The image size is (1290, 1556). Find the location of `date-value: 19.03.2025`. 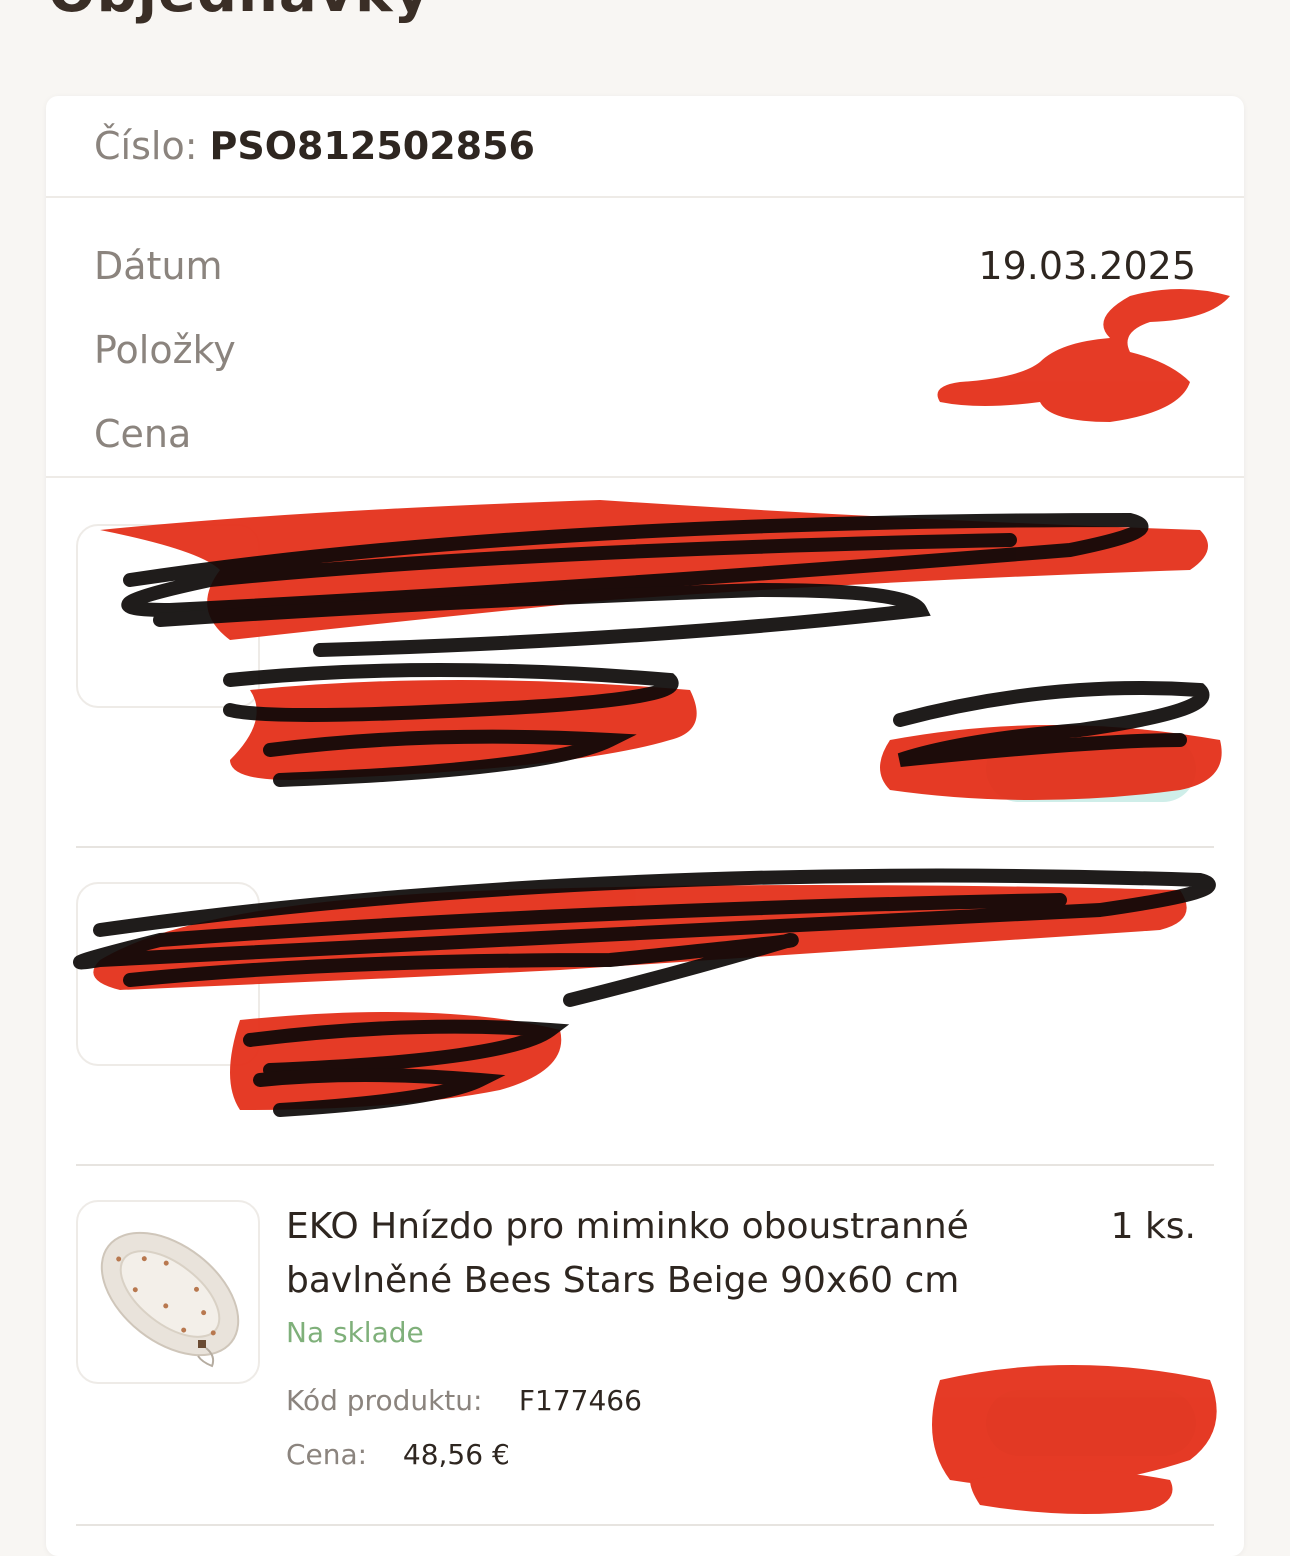

date-value: 19.03.2025 is located at coordinates (1087, 266).